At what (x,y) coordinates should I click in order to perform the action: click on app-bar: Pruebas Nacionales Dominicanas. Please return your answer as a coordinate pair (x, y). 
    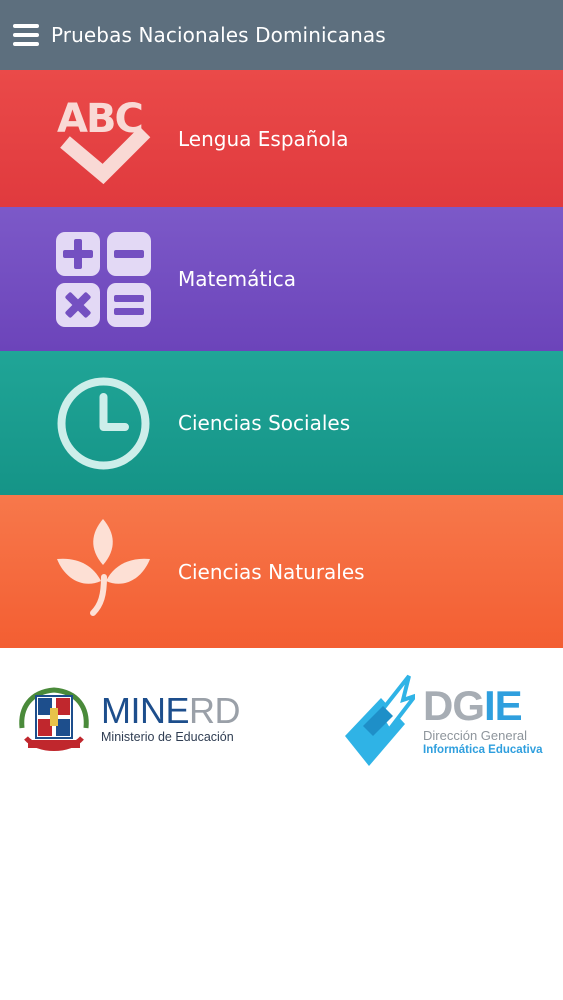
    Looking at the image, I should click on (281, 35).